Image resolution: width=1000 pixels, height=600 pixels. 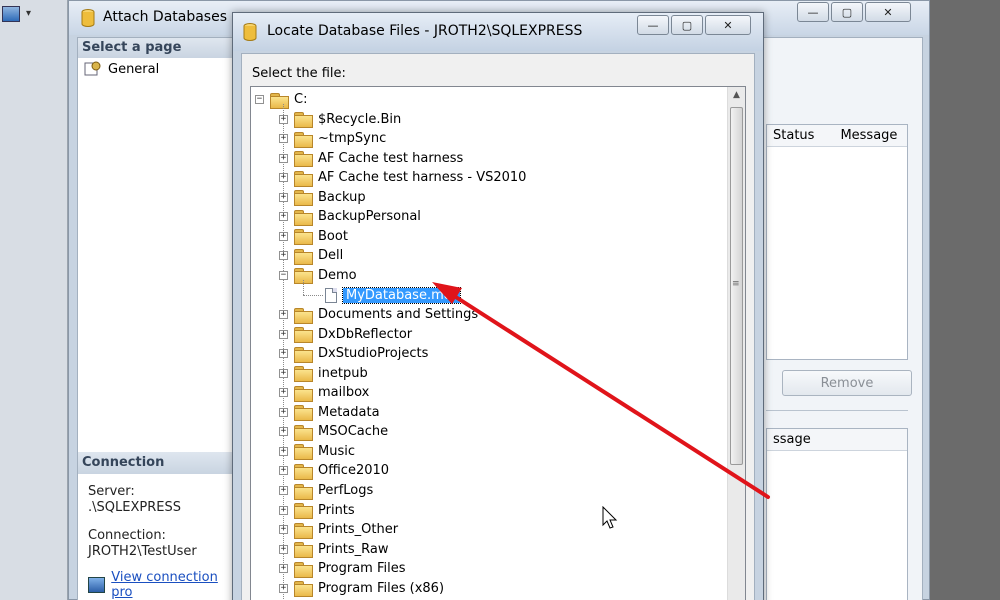 I want to click on tree-folder-item: + Documents and Settings, so click(x=378, y=314).